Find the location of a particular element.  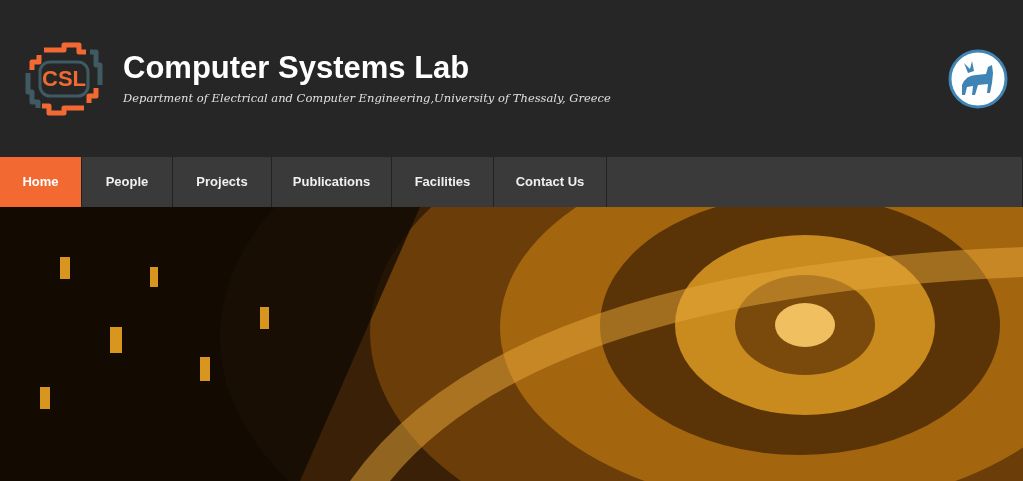

site-title: Computer Systems Lab is located at coordinates (297, 68).